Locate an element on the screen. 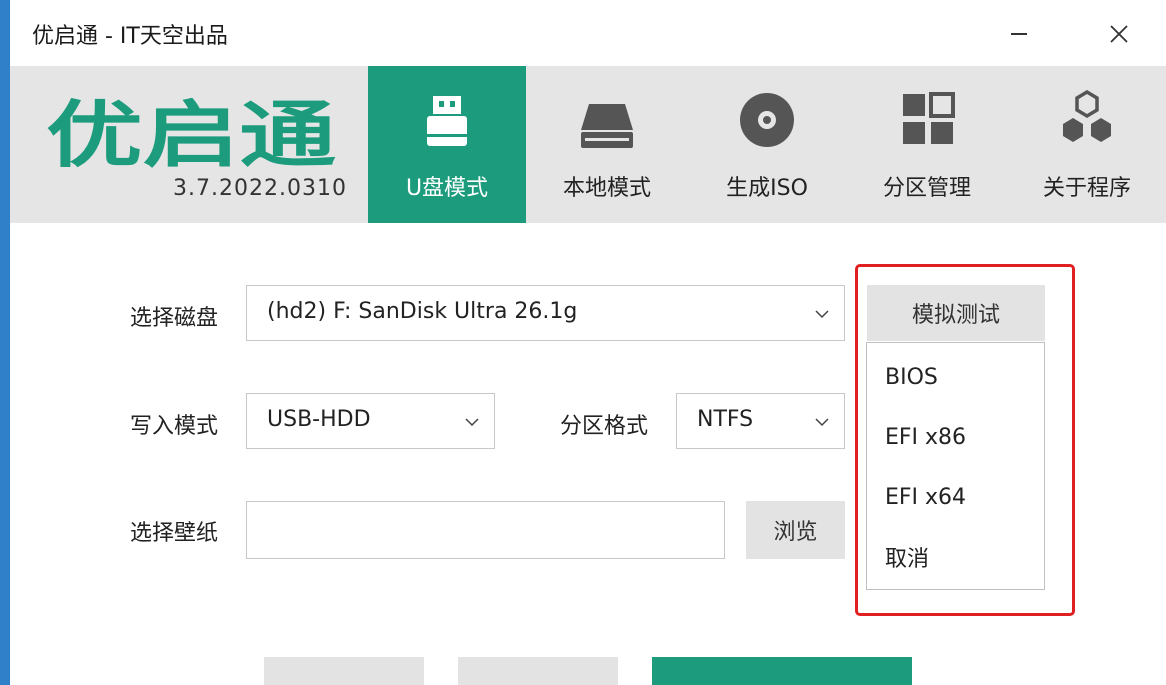 The image size is (1166, 685). logo-text: 优启通 is located at coordinates (191, 132).